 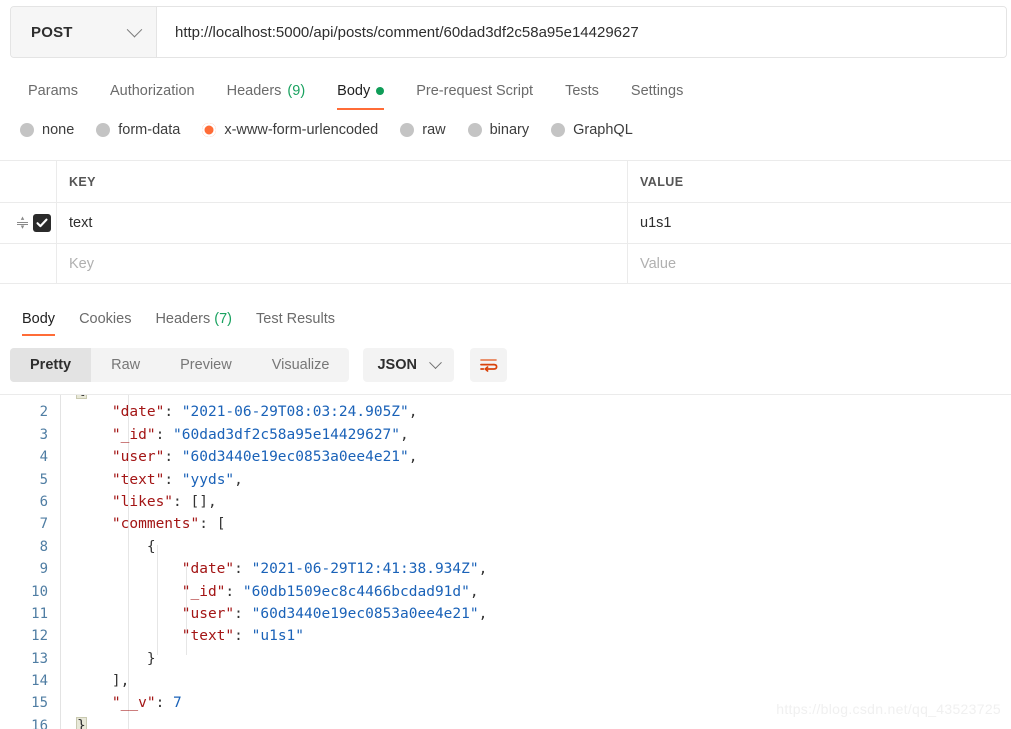 What do you see at coordinates (819, 263) in the screenshot?
I see `new-value-input: Value` at bounding box center [819, 263].